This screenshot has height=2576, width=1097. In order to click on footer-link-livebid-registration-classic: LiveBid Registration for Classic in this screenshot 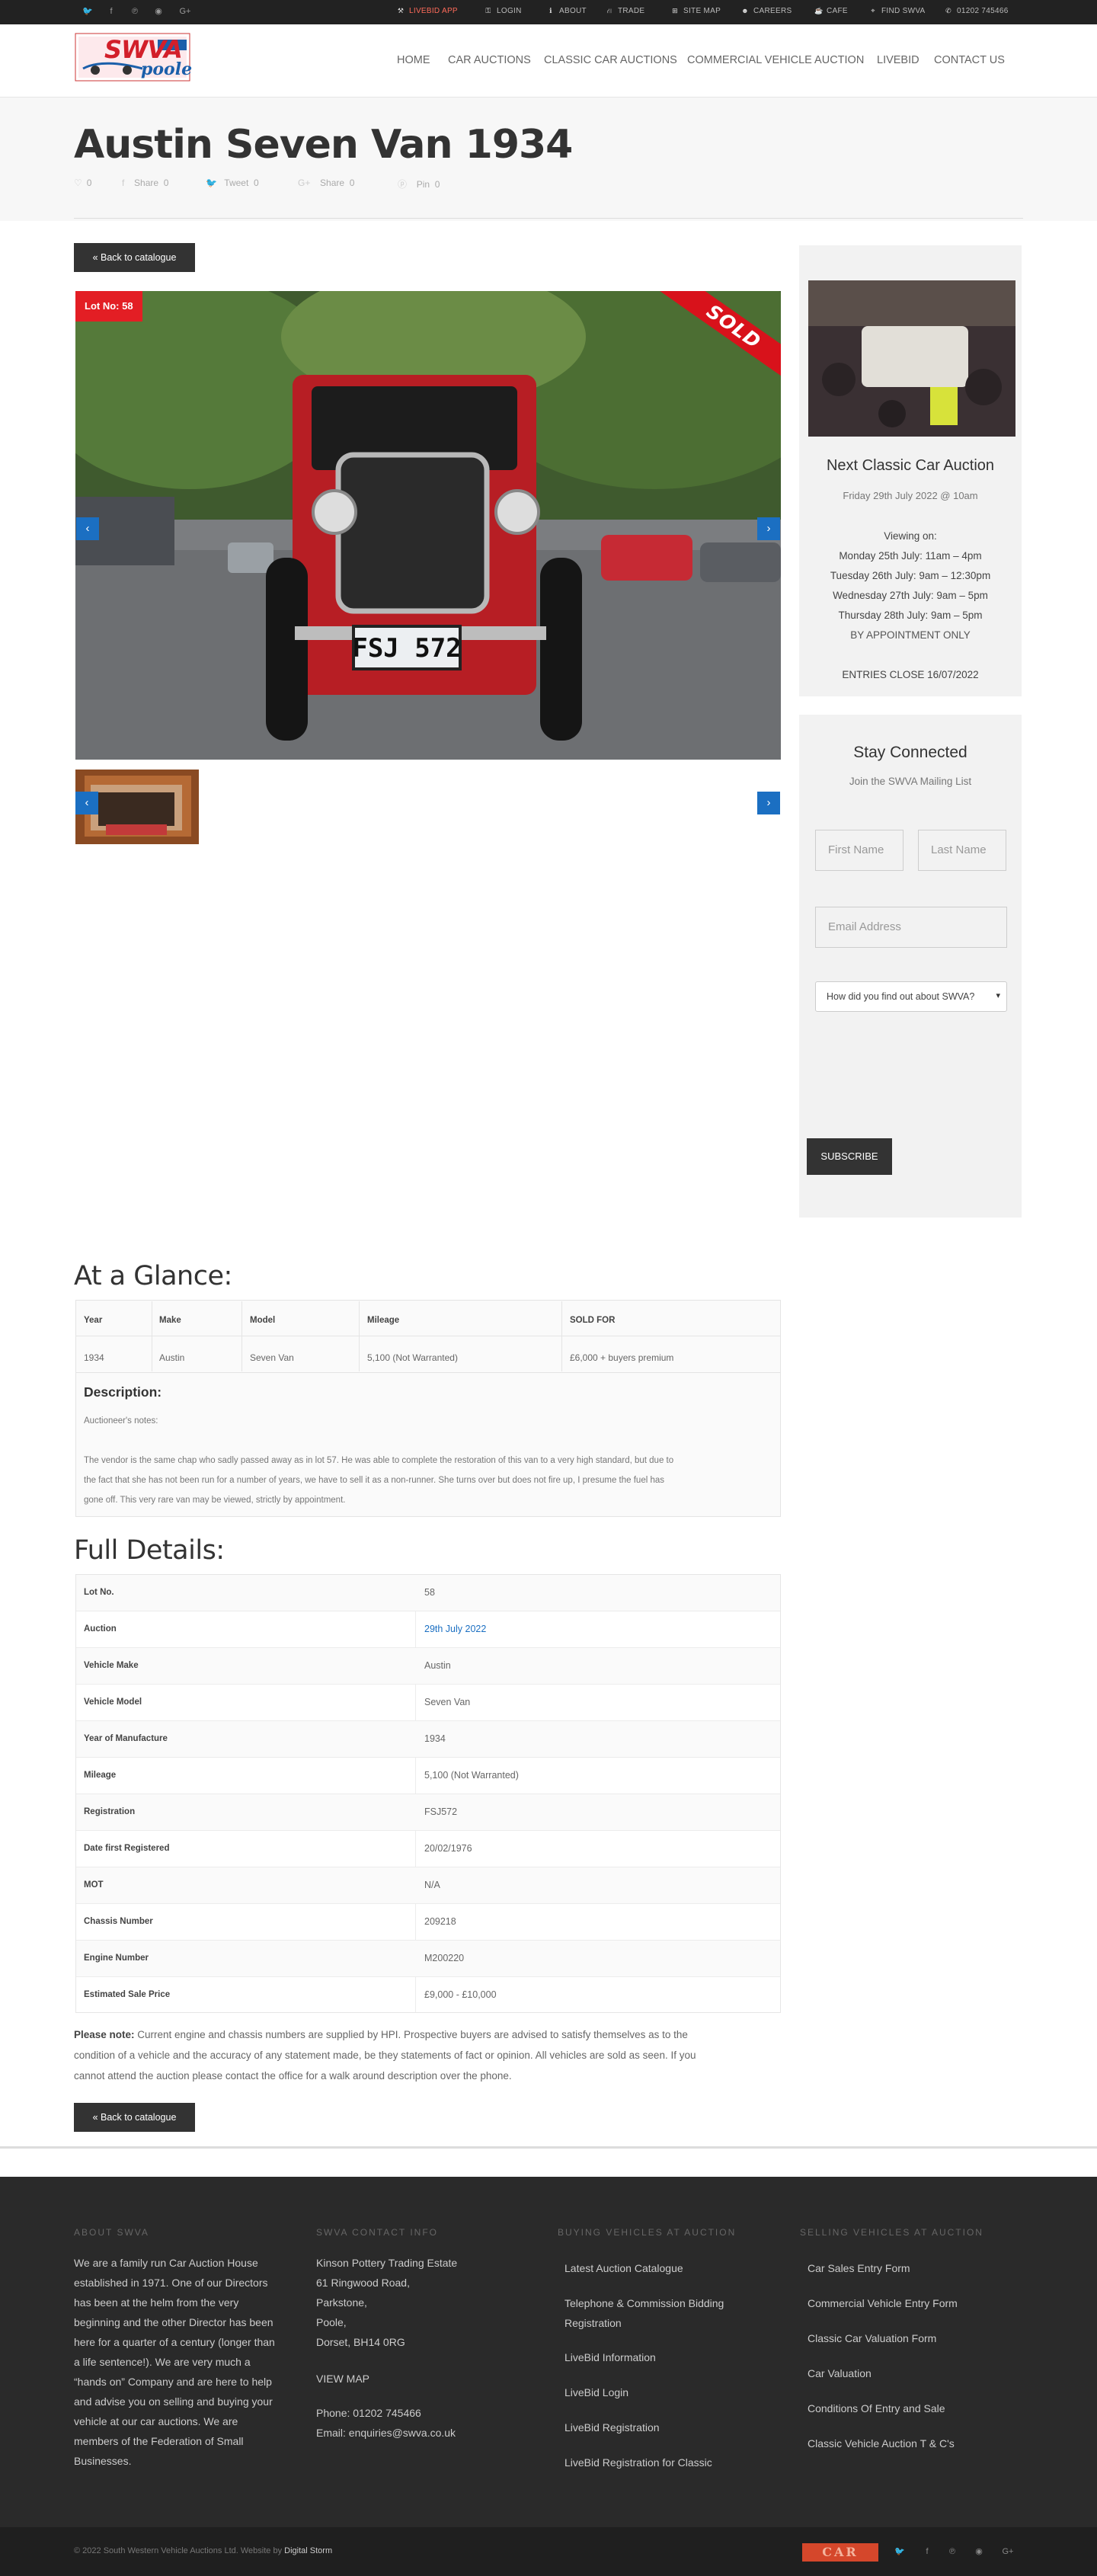, I will do `click(638, 2462)`.